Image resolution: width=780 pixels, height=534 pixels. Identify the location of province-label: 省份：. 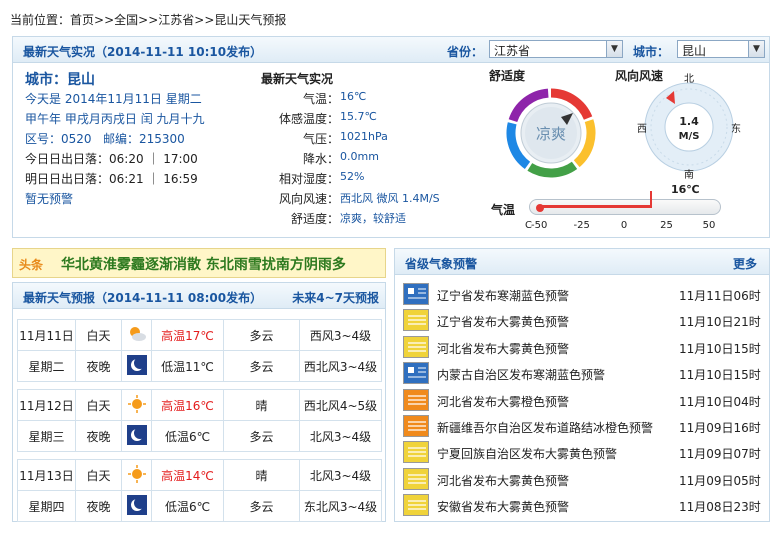
(465, 52).